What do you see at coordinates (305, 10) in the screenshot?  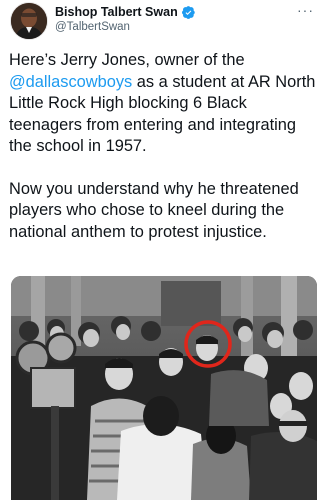 I see `more-options-button: ···` at bounding box center [305, 10].